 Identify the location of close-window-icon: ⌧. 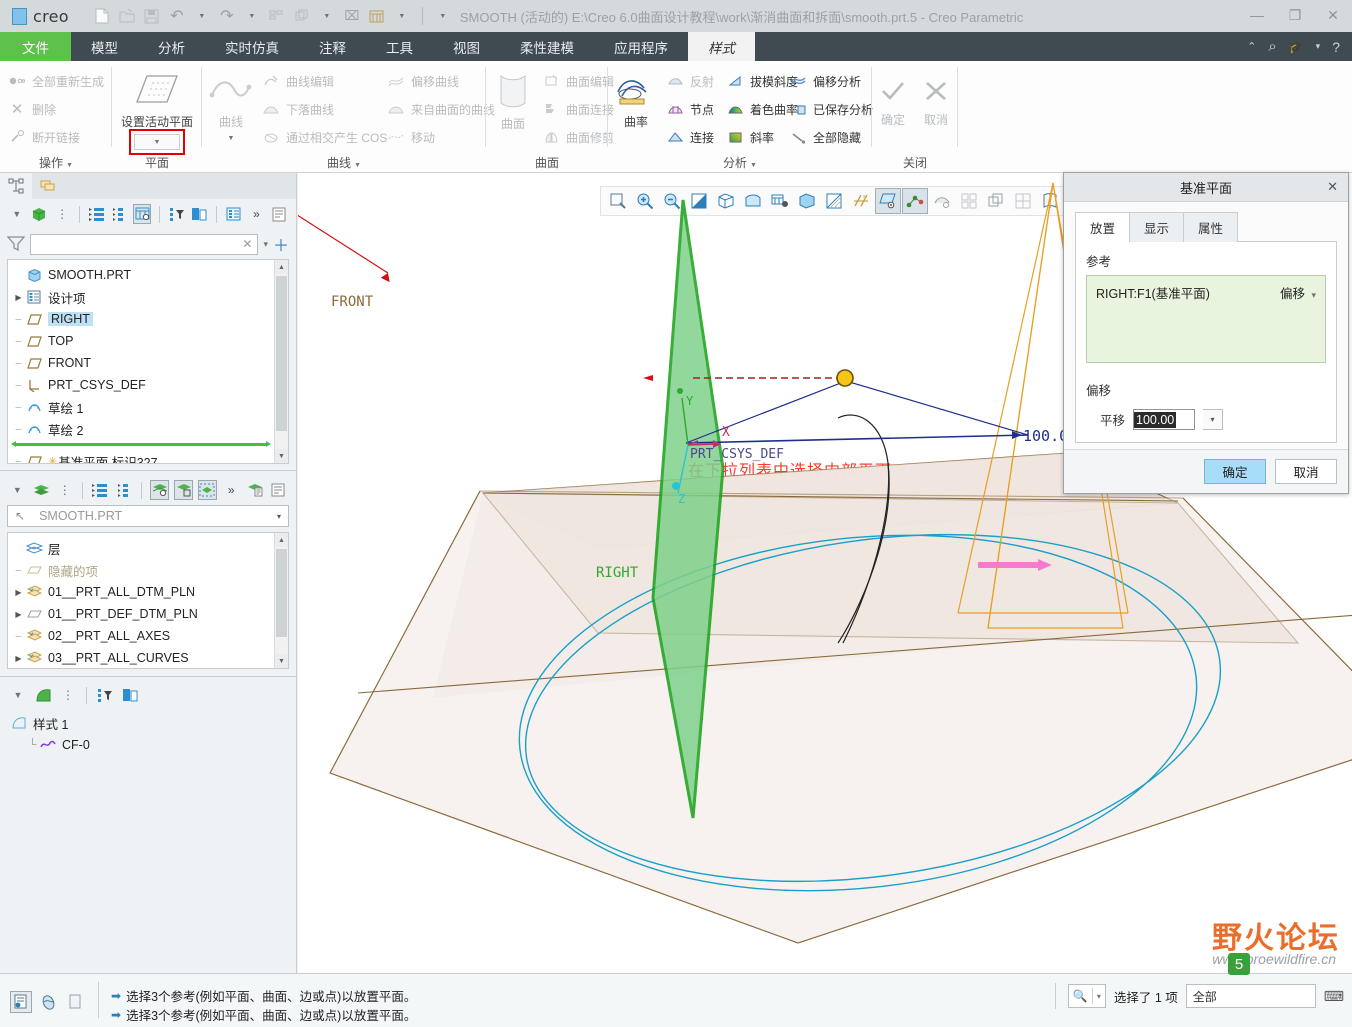
(352, 16).